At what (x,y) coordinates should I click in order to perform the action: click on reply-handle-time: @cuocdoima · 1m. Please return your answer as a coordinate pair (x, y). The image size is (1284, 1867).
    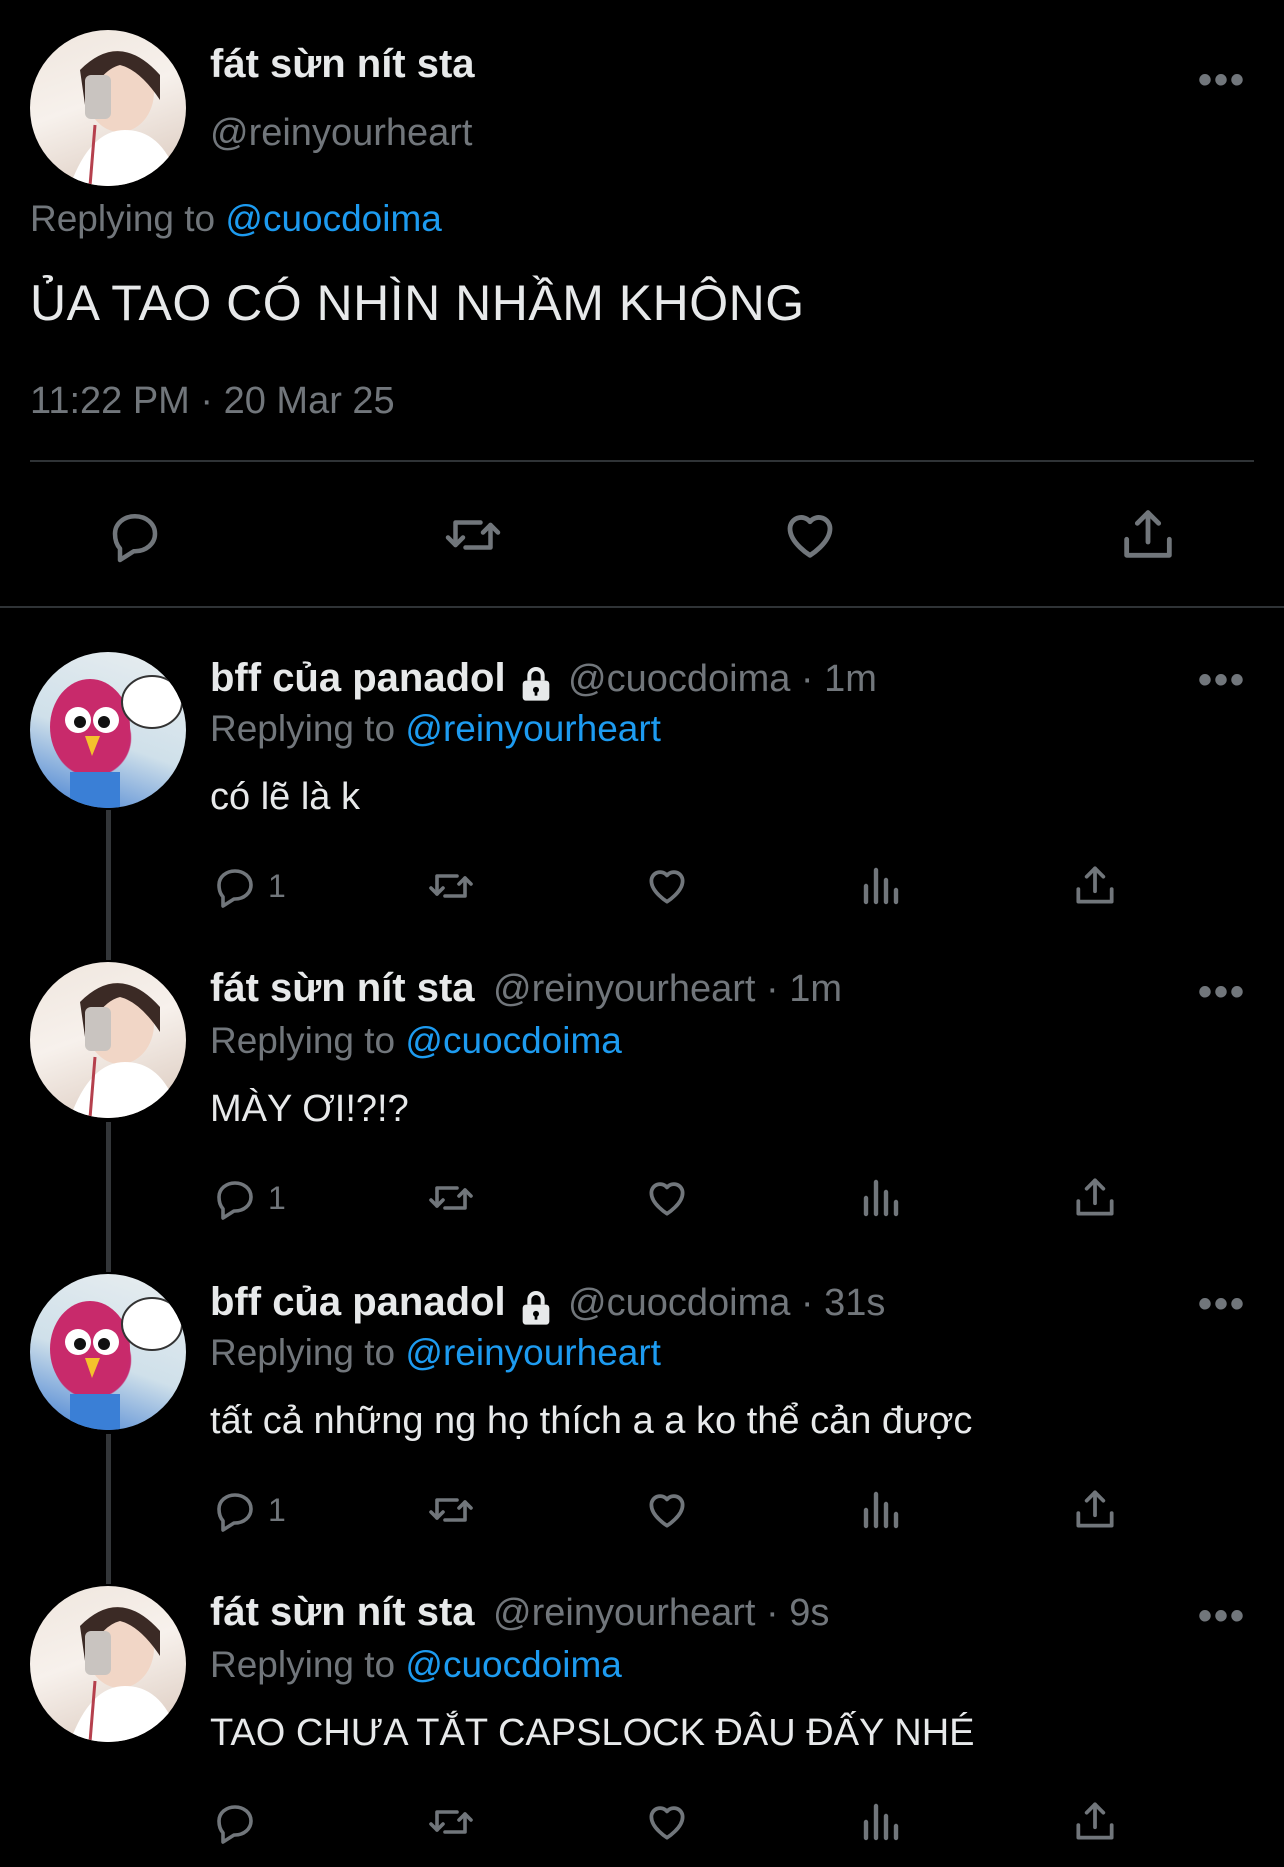
    Looking at the image, I should click on (722, 679).